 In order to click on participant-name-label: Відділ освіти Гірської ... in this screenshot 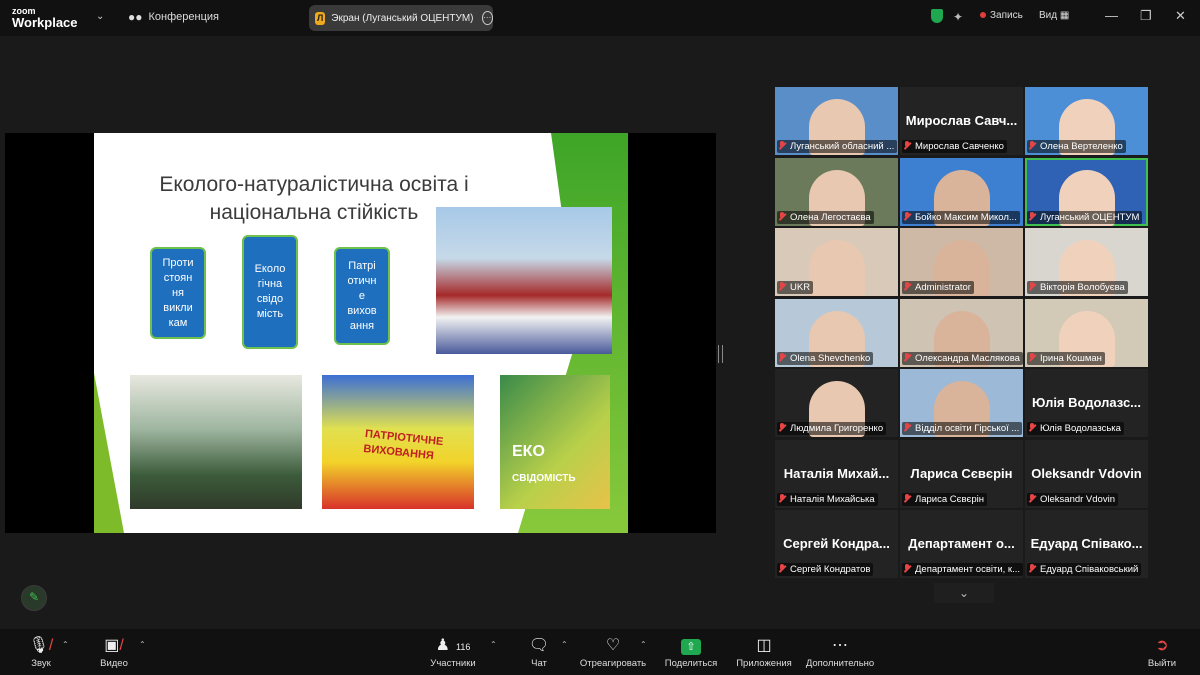, I will do `click(962, 428)`.